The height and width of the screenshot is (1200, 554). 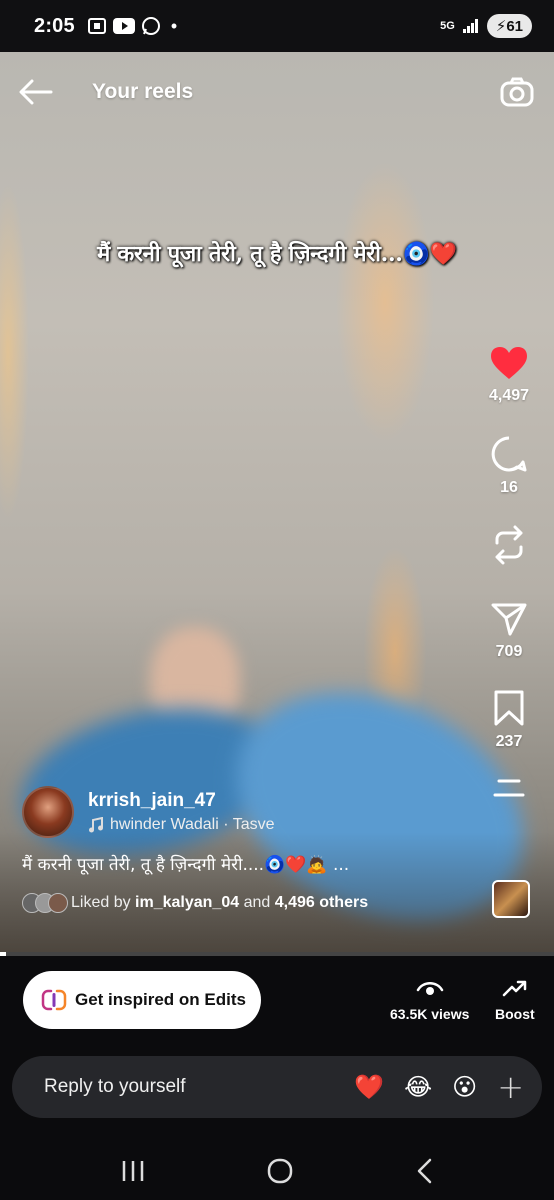 What do you see at coordinates (277, 26) in the screenshot?
I see `status-bar: 2:05 • 5G ⚡61` at bounding box center [277, 26].